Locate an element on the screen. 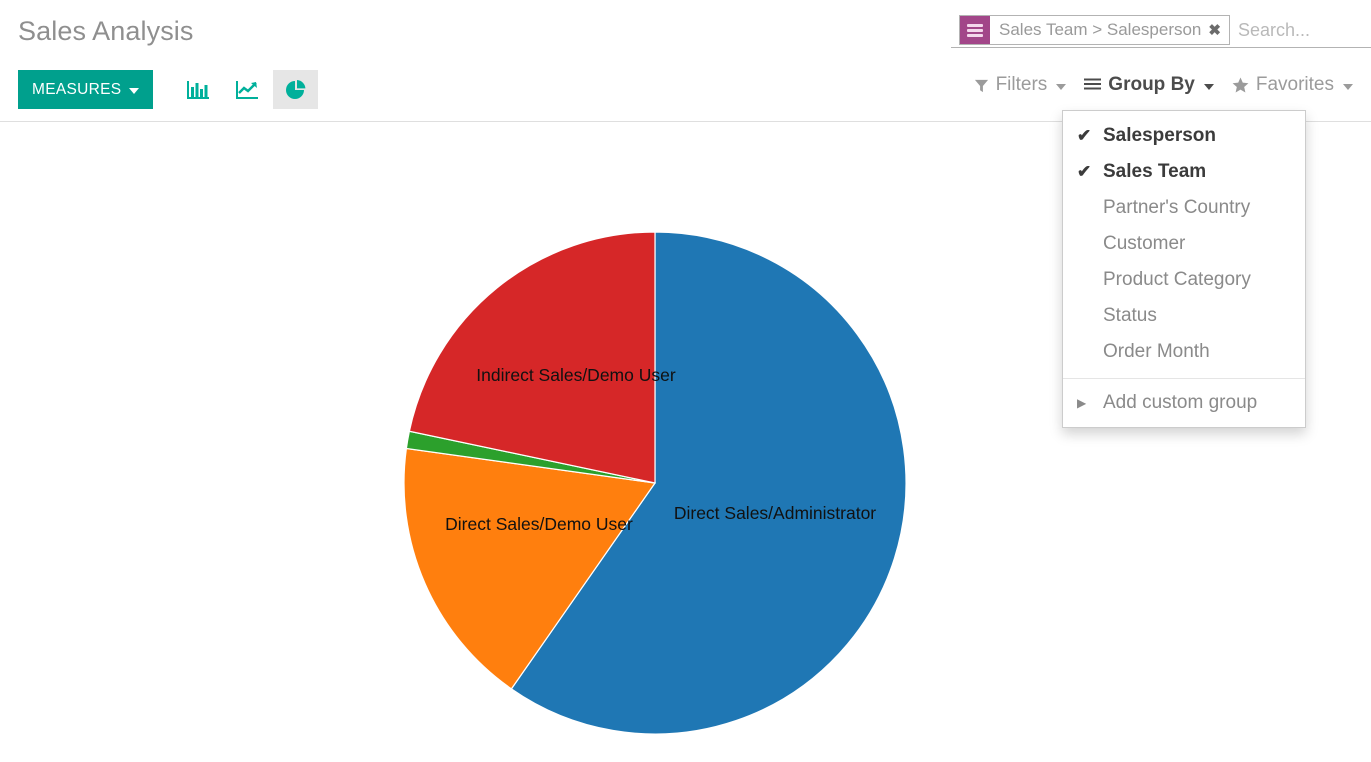  line-chart-icon is located at coordinates (247, 90).